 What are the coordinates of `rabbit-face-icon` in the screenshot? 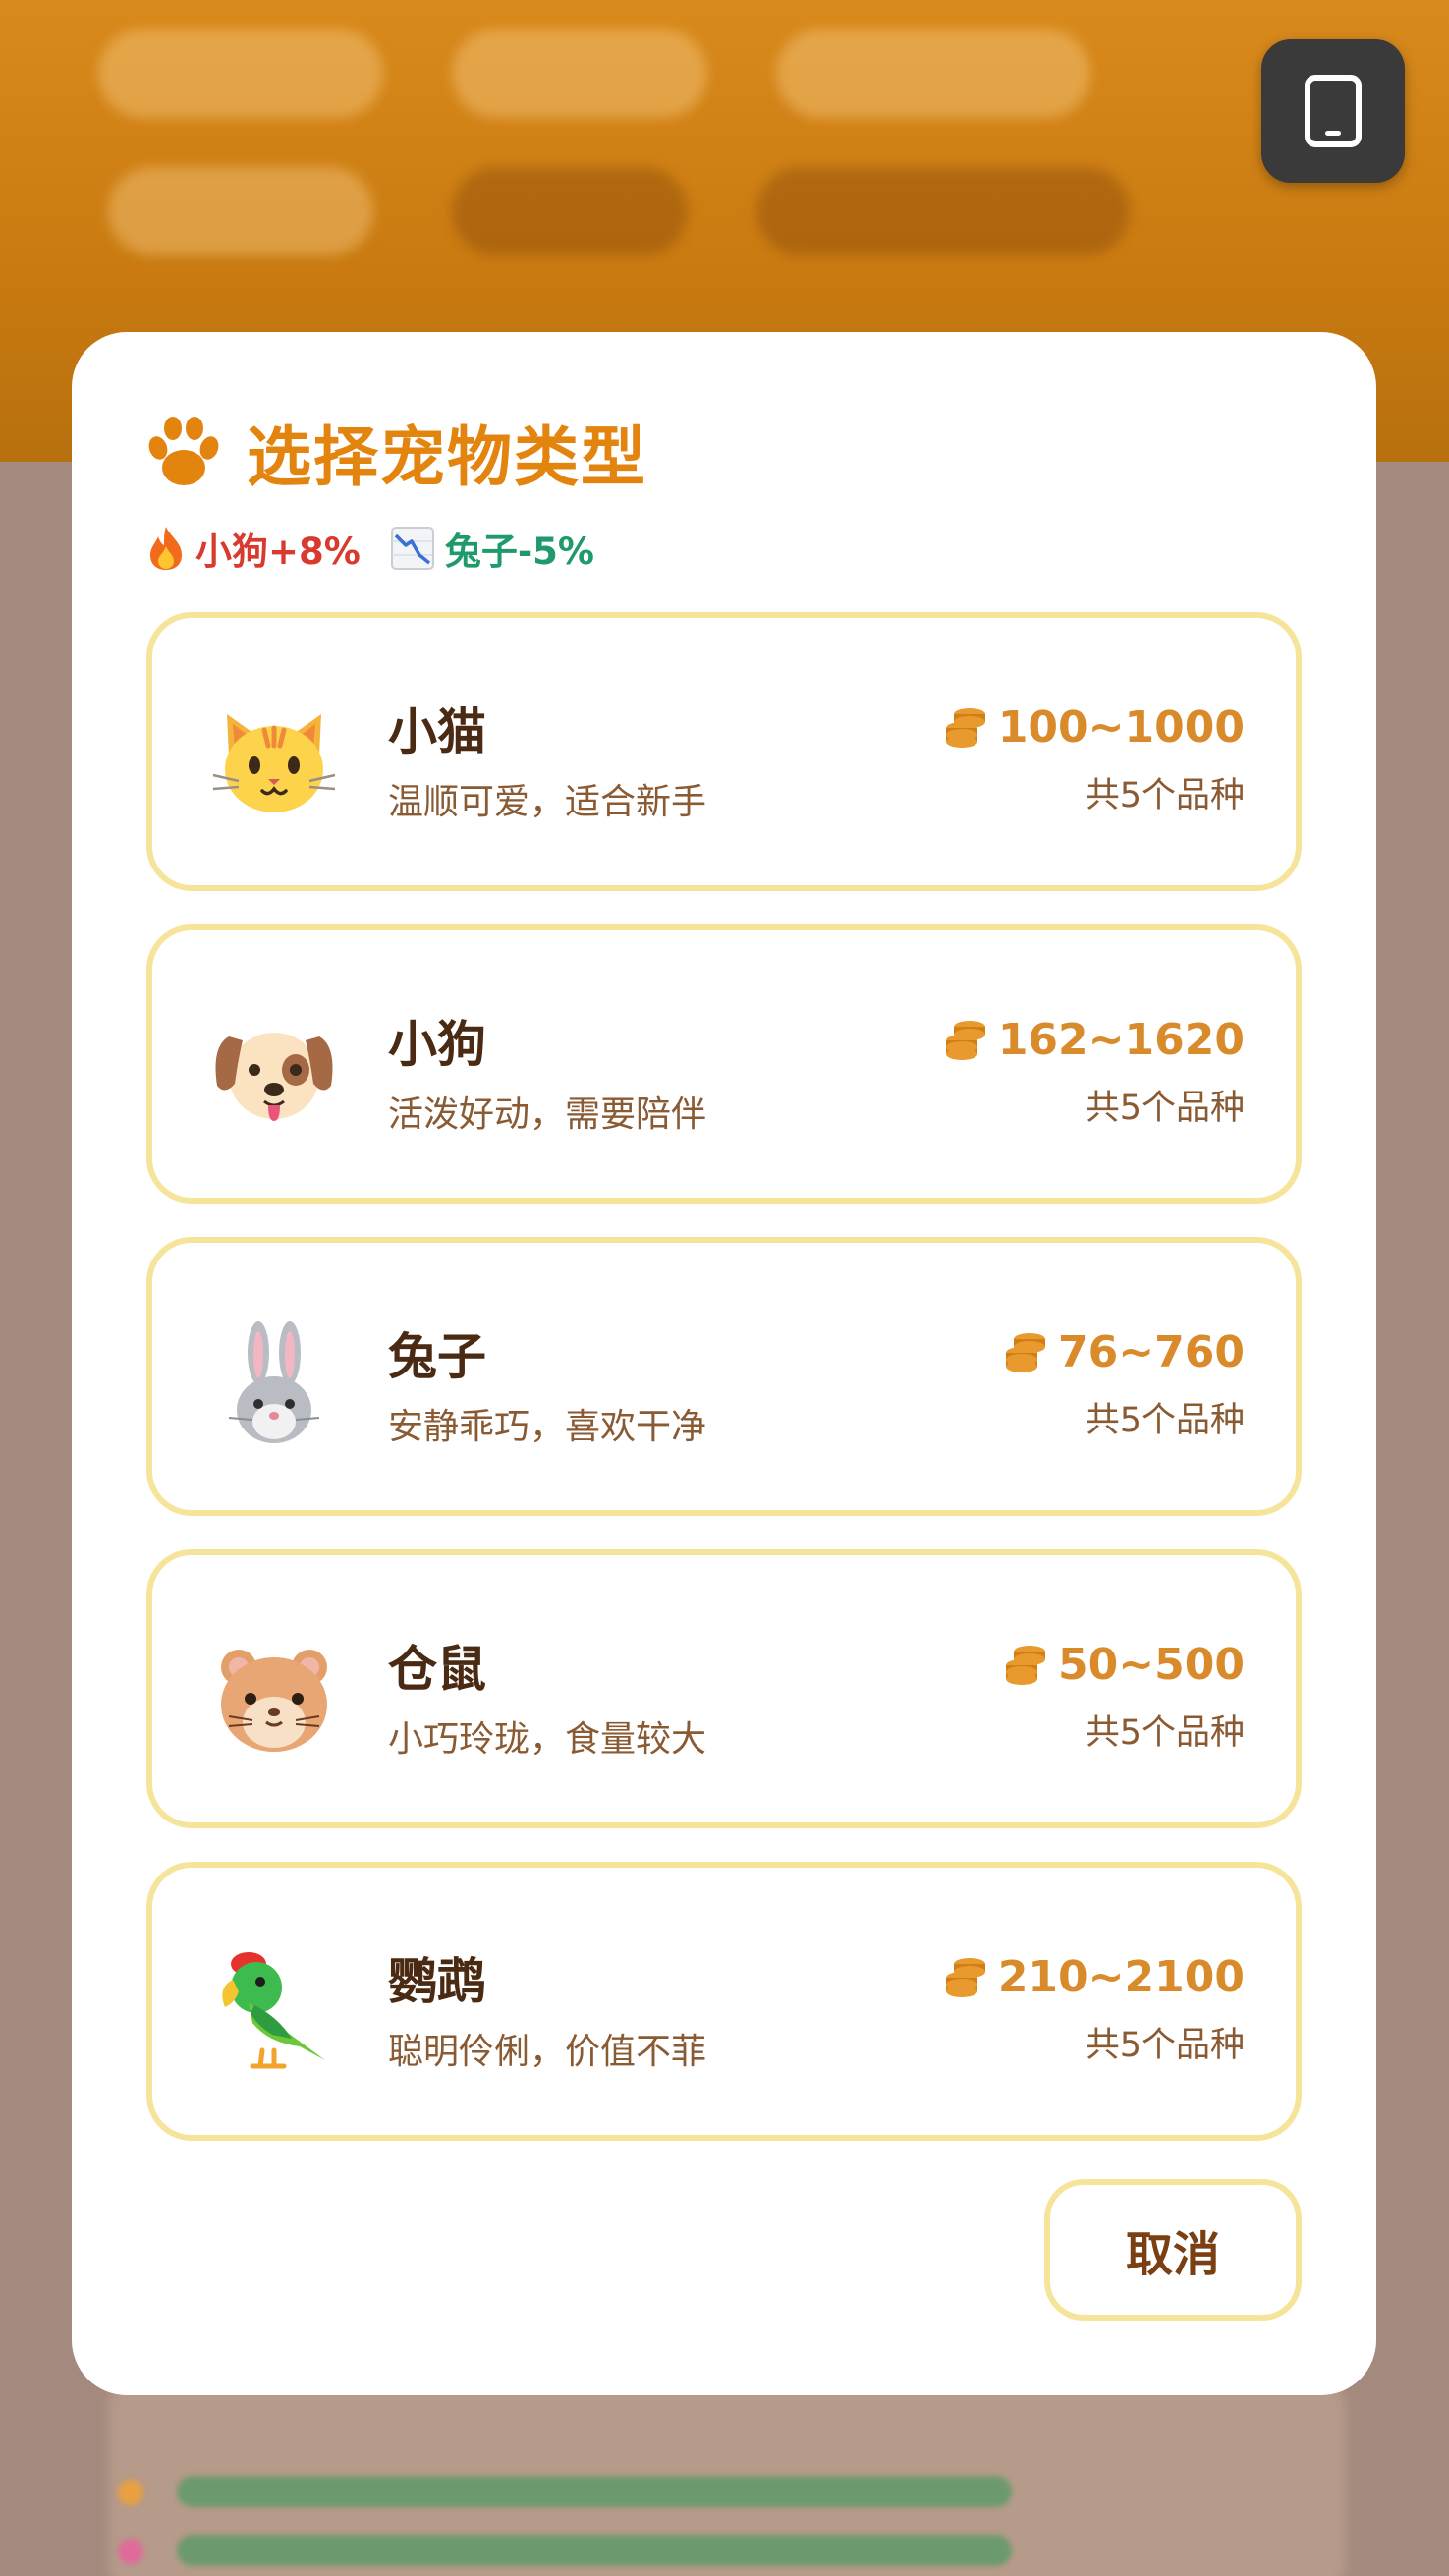 It's located at (274, 1382).